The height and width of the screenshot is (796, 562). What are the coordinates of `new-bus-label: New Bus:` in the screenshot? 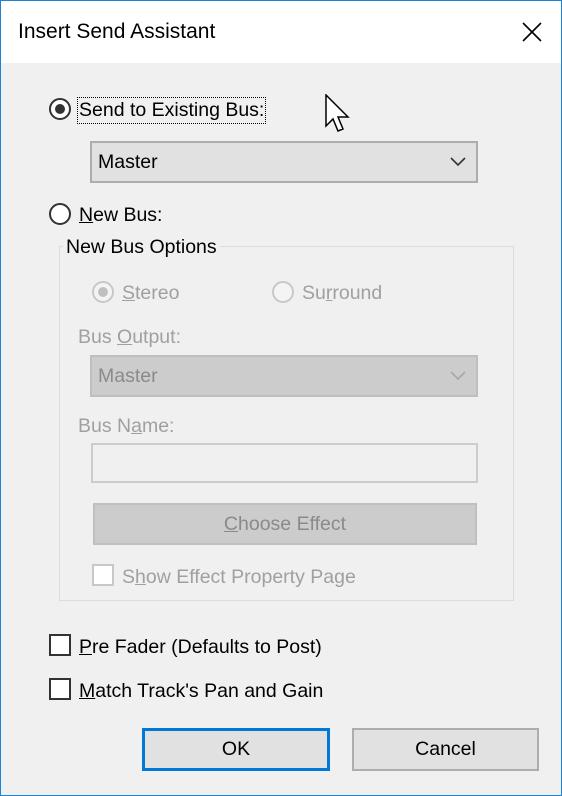 It's located at (120, 215).